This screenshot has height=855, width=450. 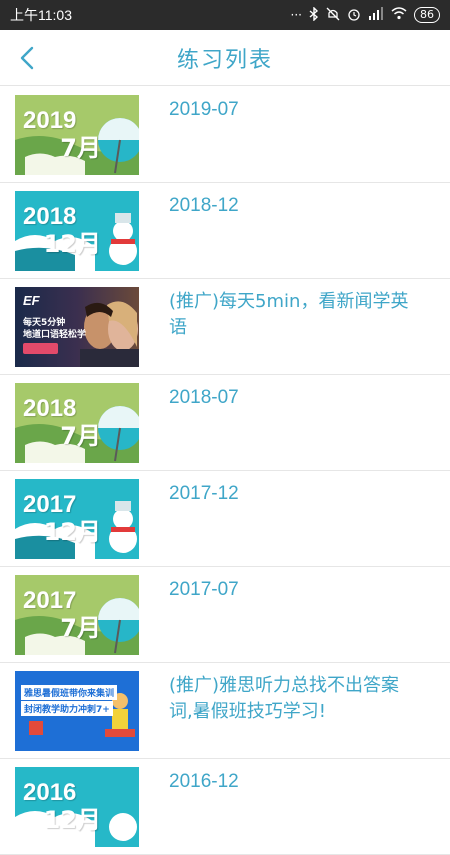 I want to click on ad-line-2: 封闭教学助力冲刺7+, so click(x=67, y=708).